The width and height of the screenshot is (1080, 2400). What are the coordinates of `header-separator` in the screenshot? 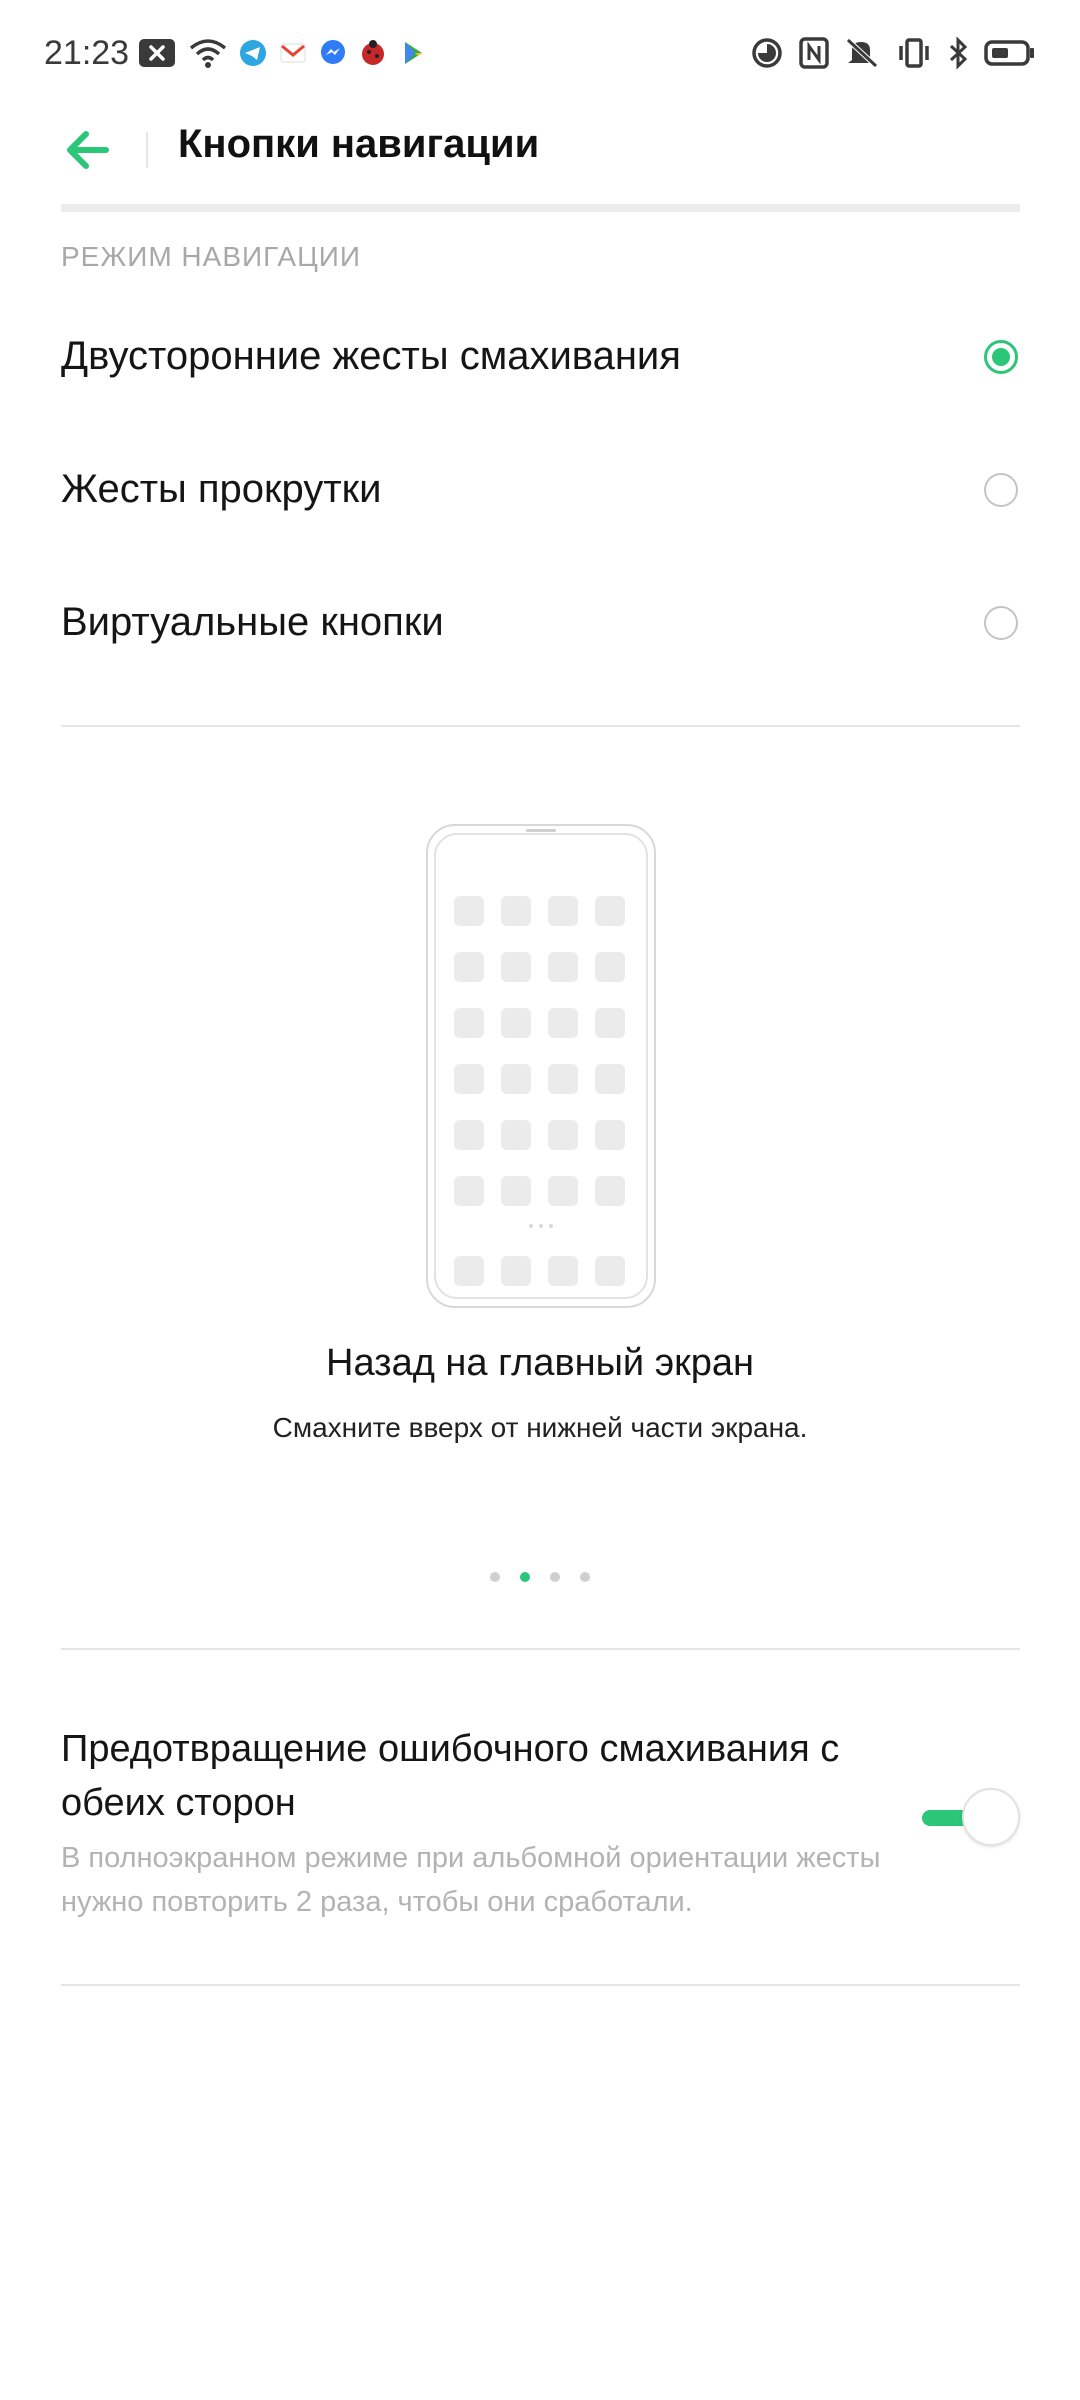 It's located at (147, 150).